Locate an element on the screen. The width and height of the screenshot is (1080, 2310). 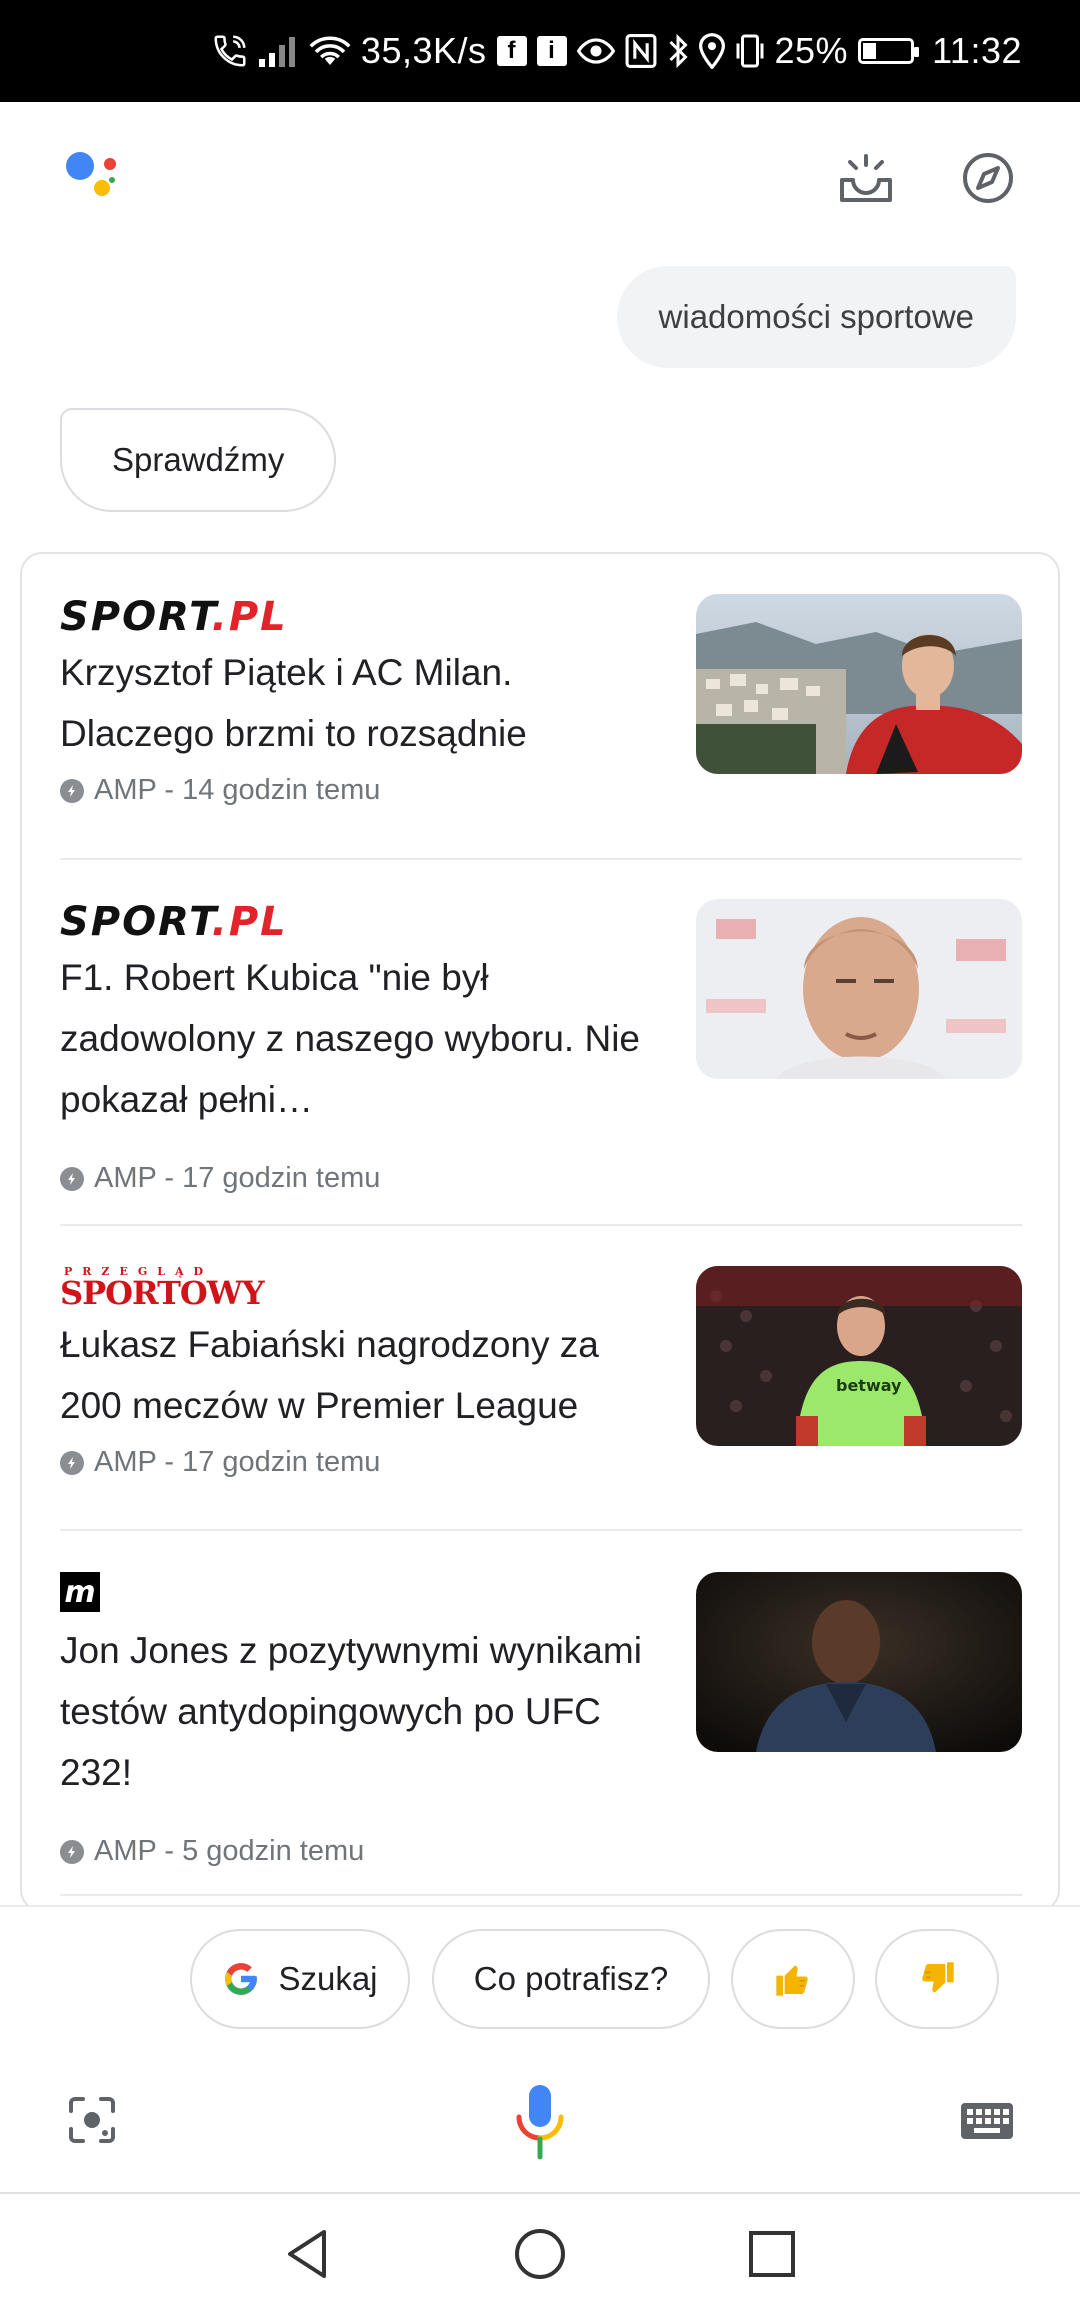
recents-square-icon is located at coordinates (772, 2254).